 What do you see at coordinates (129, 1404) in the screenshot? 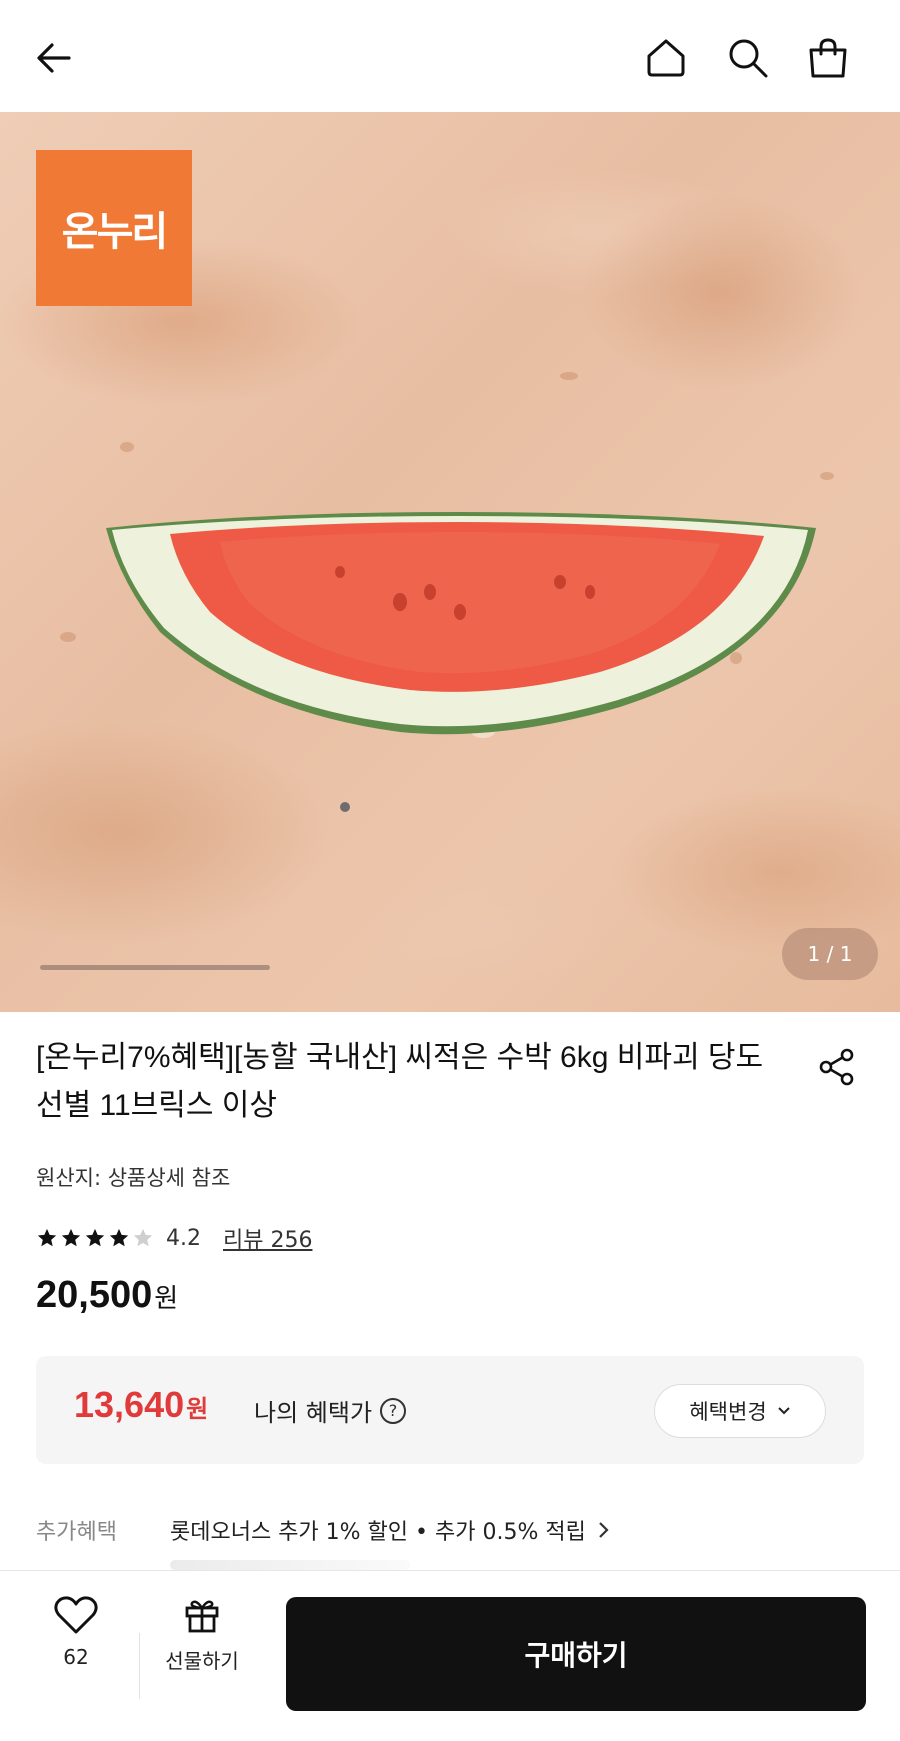
I see `benefit-price-value: 13,640` at bounding box center [129, 1404].